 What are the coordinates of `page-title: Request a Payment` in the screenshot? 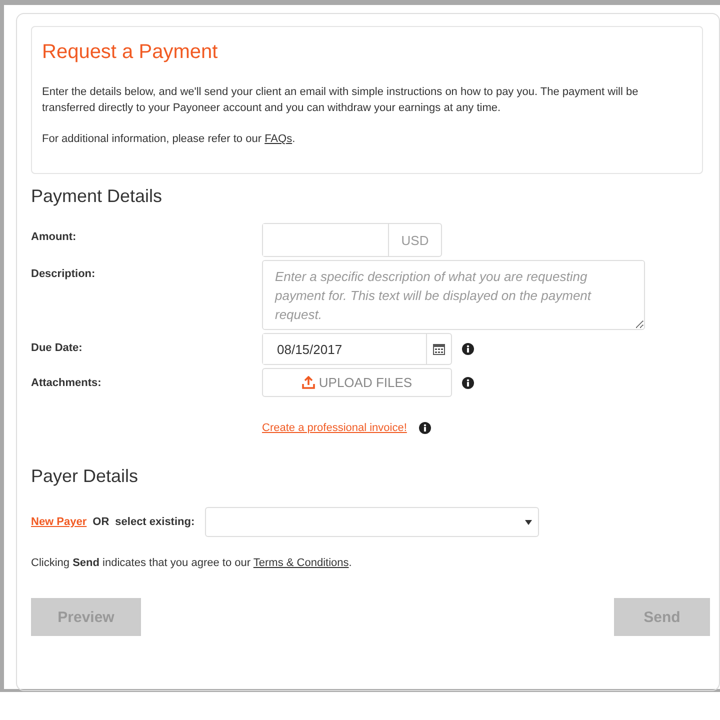 It's located at (130, 52).